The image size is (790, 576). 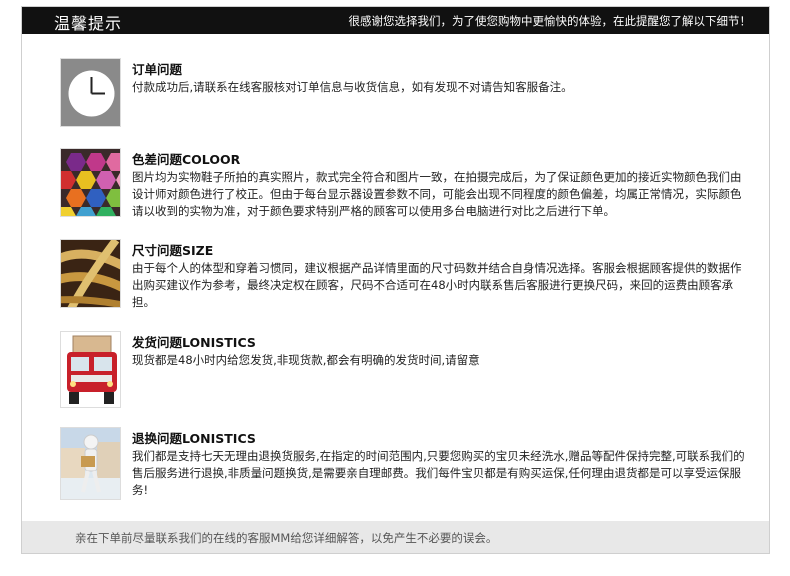 What do you see at coordinates (286, 538) in the screenshot?
I see `footer-text: 亲在下单前尽量联系我们的在线的客服MM给您详细解答，以免产生不必要的误会。` at bounding box center [286, 538].